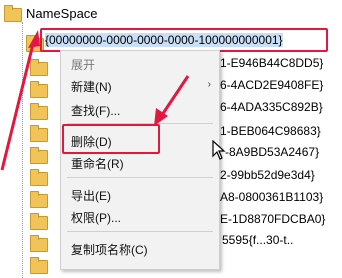  I want to click on right-arrow-shaft, so click(174, 97).